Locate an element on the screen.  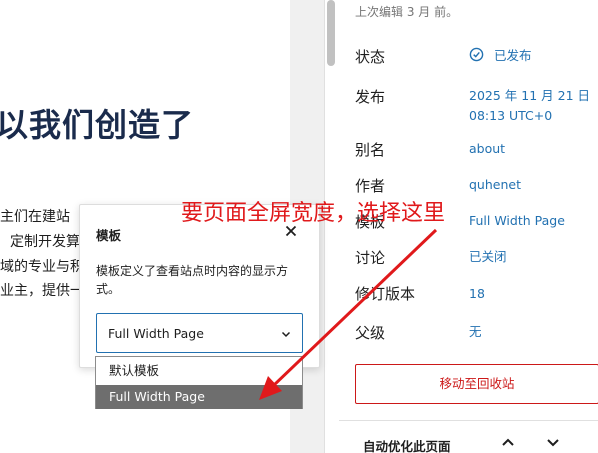
paragraph-line: 业主，提供一 is located at coordinates (42, 291).